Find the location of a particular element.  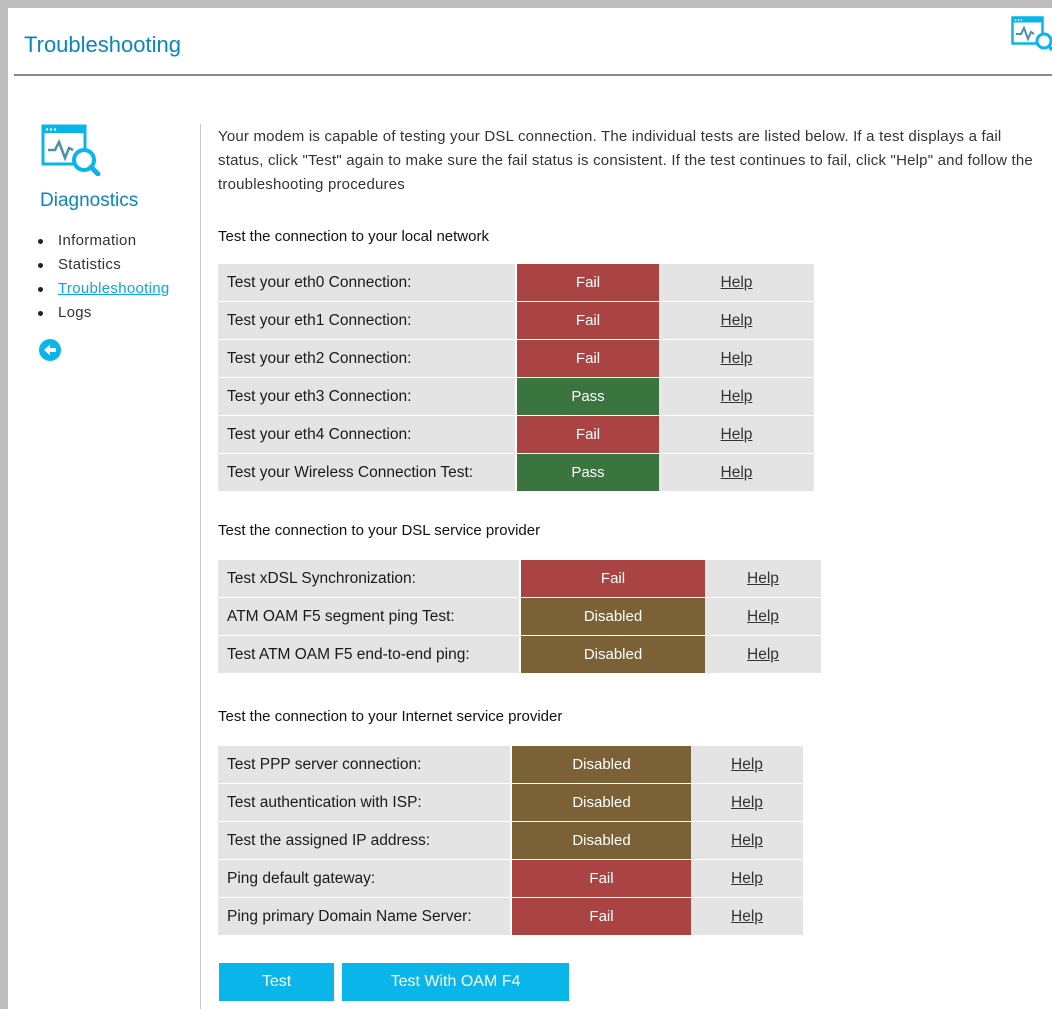

window-frame-left is located at coordinates (4, 504).